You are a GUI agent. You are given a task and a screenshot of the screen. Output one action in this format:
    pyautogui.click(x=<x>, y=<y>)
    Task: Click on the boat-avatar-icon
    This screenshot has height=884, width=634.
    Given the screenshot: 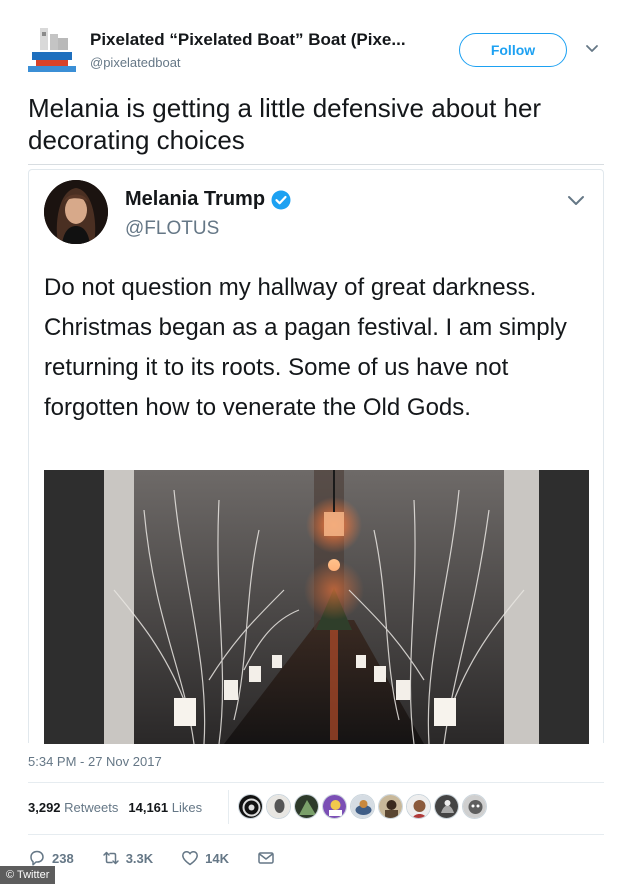 What is the action you would take?
    pyautogui.click(x=52, y=50)
    